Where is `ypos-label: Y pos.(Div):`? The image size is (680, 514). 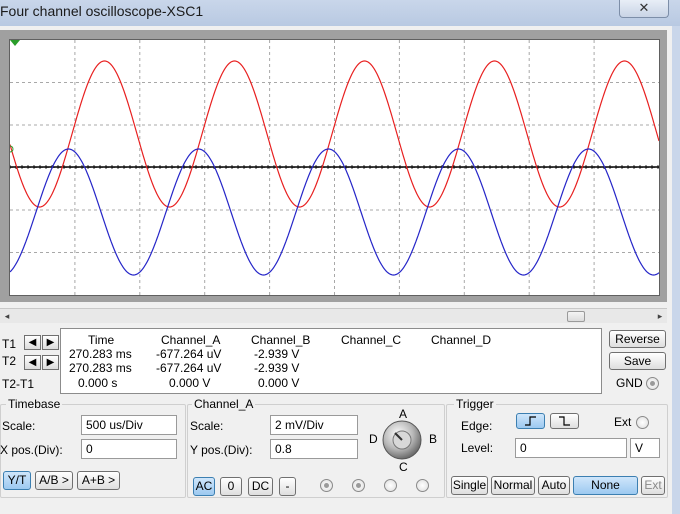 ypos-label: Y pos.(Div): is located at coordinates (221, 450).